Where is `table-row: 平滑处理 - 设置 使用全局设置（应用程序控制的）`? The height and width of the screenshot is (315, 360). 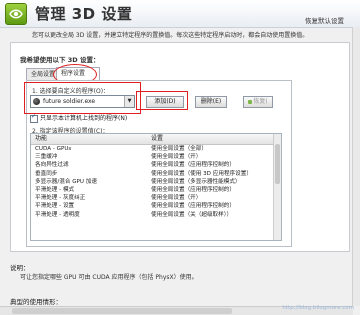
table-row: 平滑处理 - 设置 使用全局设置（应用程序控制的） is located at coordinates (156, 206).